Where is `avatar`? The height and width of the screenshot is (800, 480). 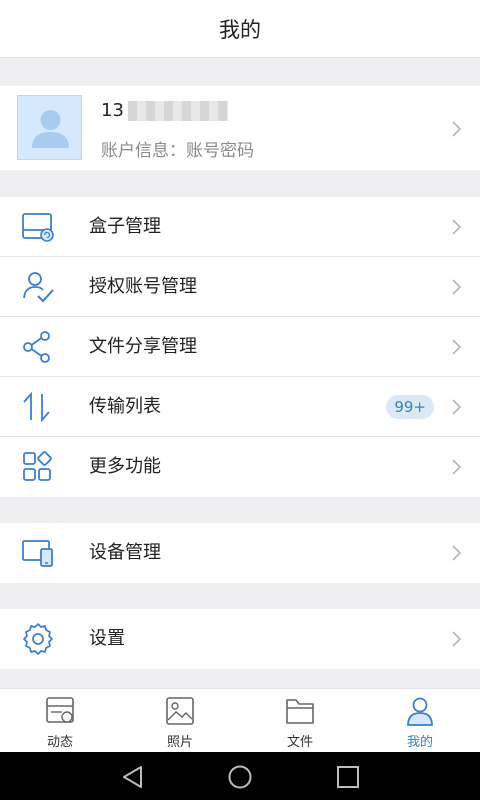 avatar is located at coordinates (49, 127).